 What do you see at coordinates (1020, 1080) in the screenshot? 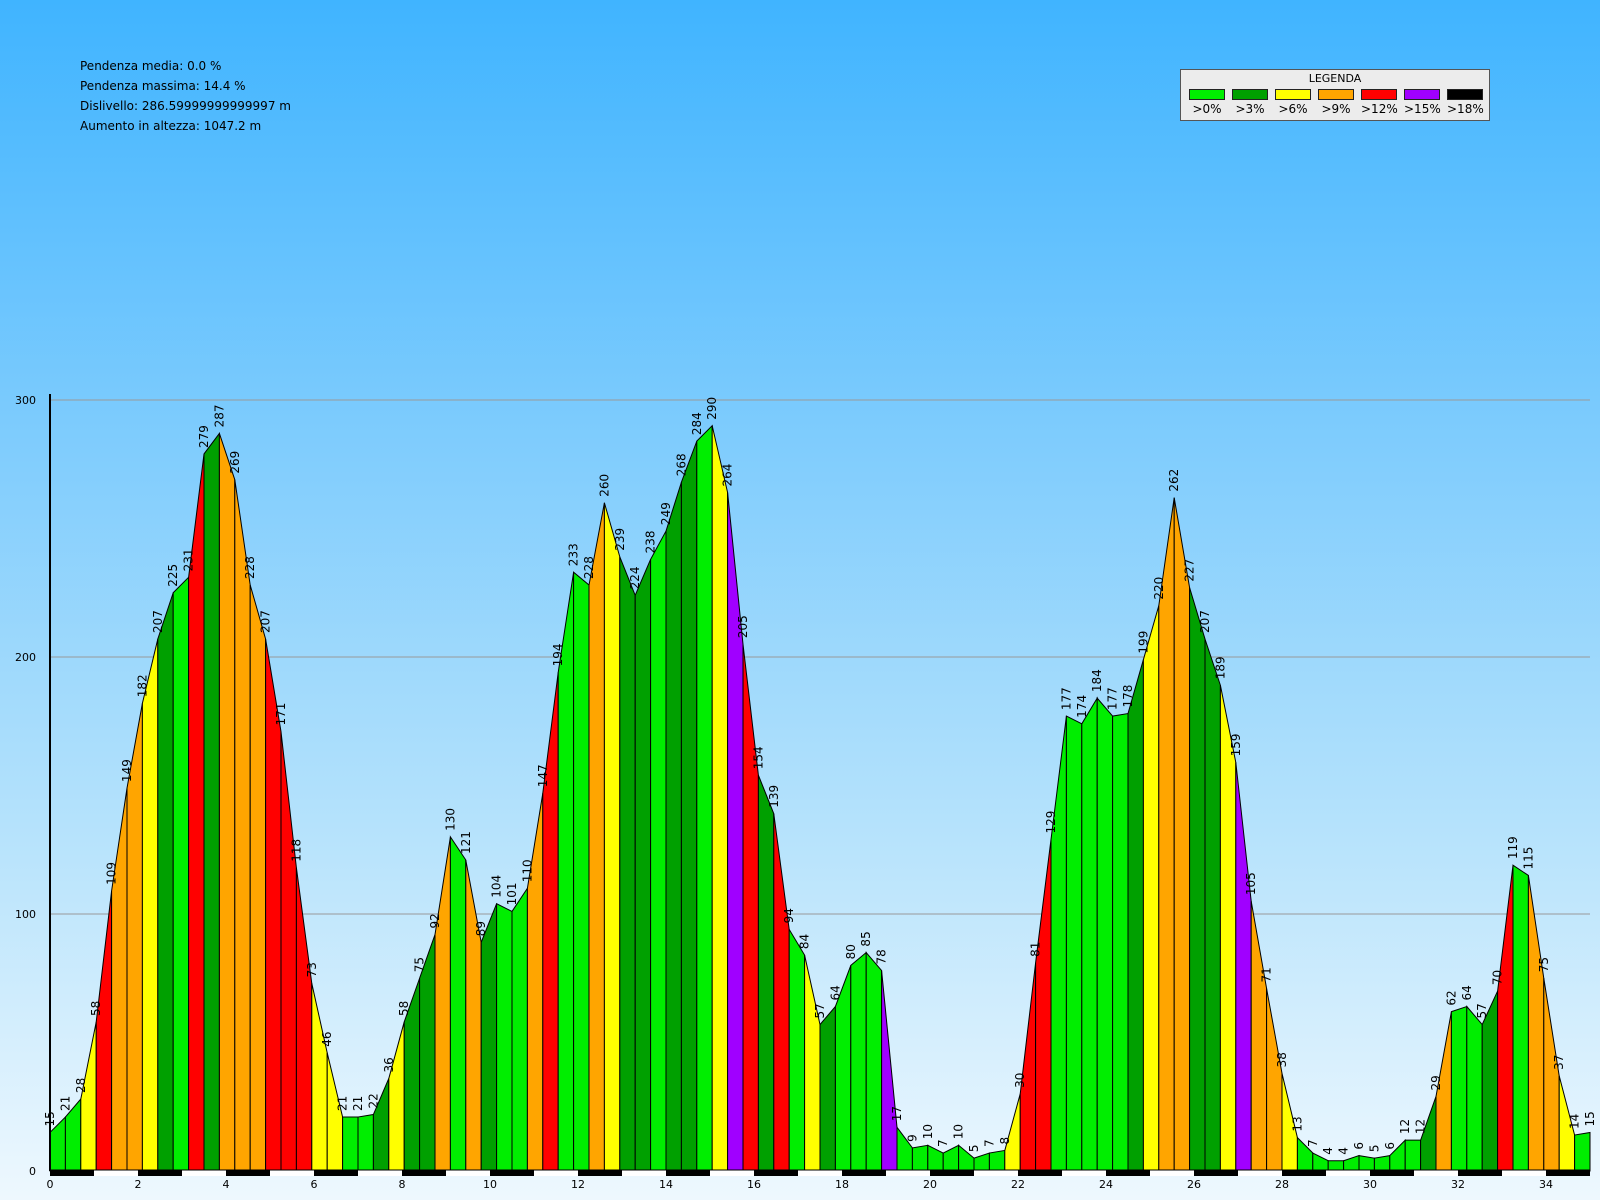
I see `elevation-label: 30` at bounding box center [1020, 1080].